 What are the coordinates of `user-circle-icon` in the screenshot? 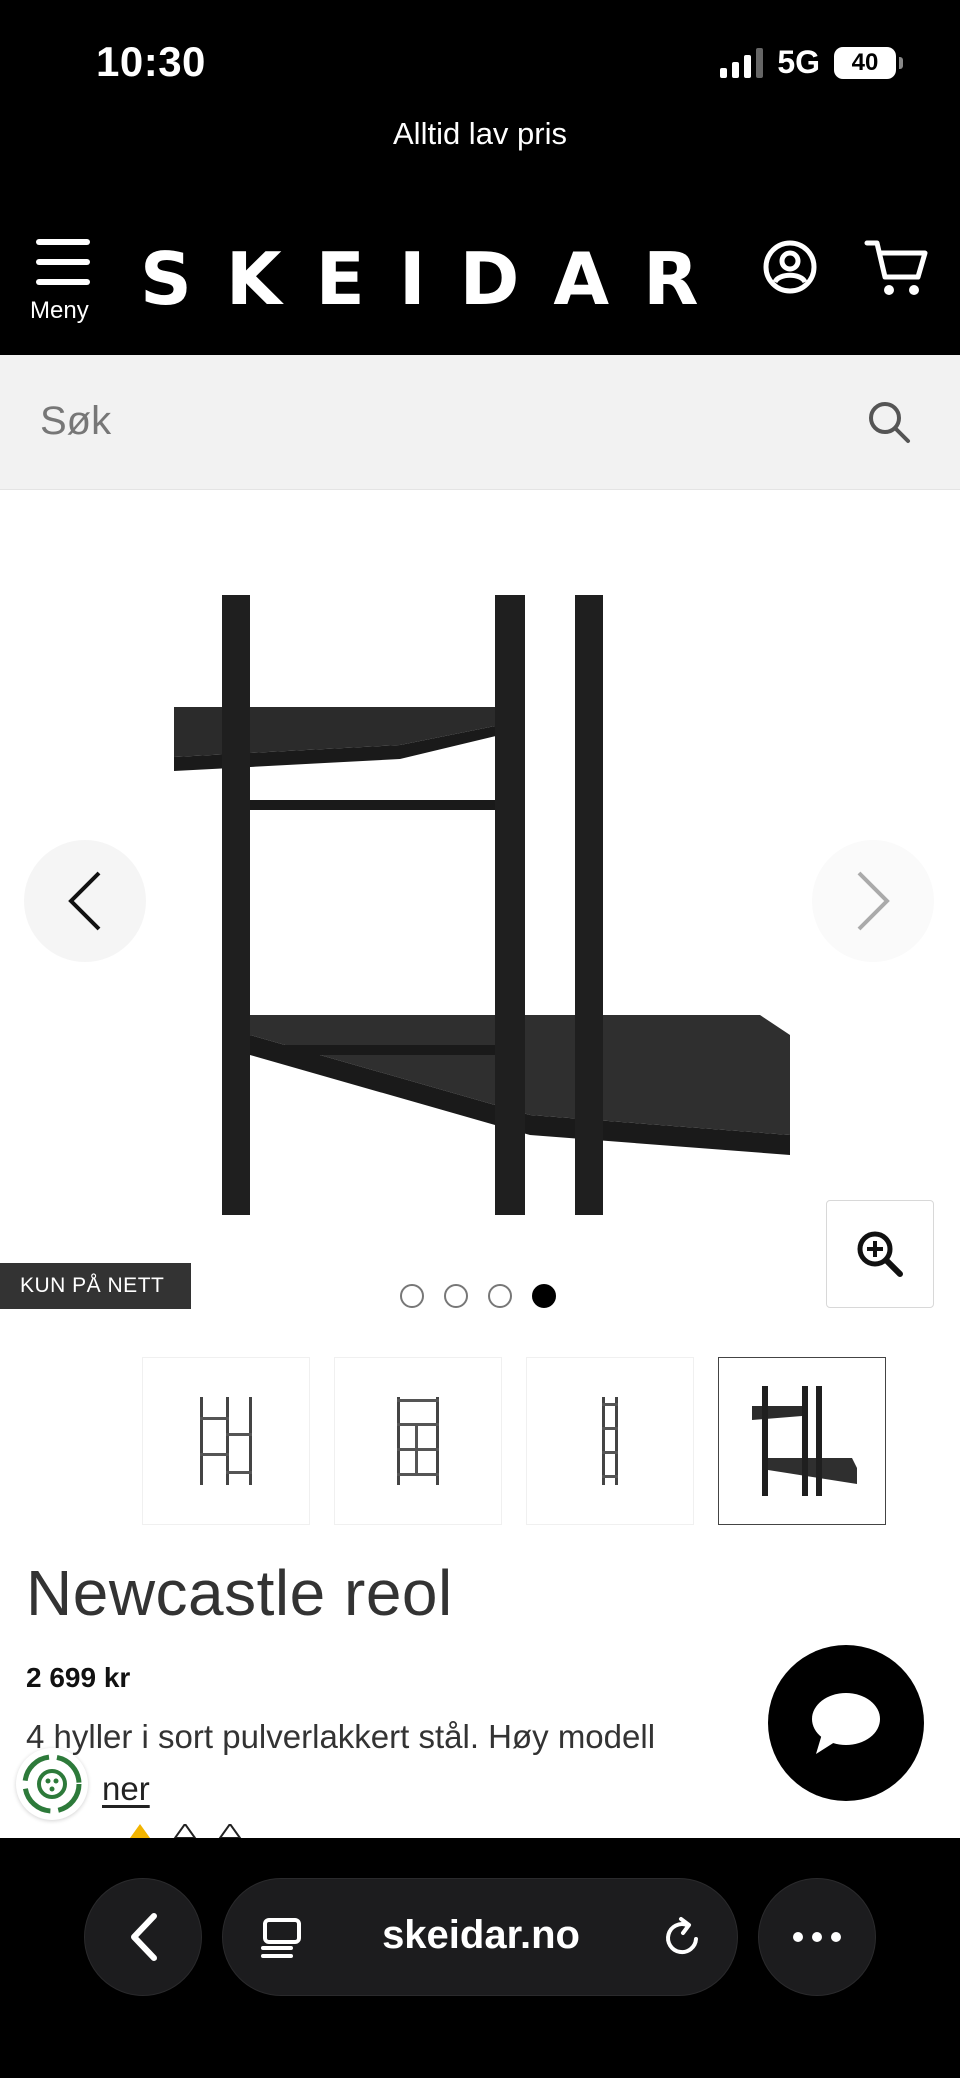 It's located at (790, 267).